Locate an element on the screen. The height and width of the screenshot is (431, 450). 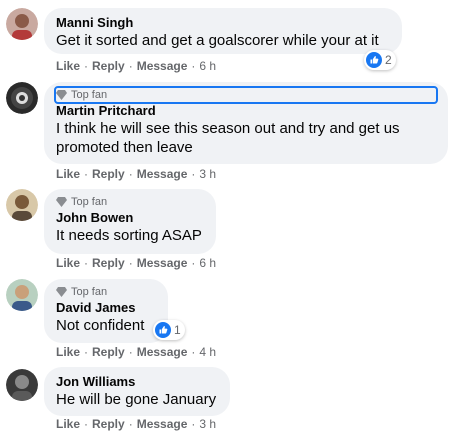
comment-bubble: Top fan John Bowen It needs sorting ASAP is located at coordinates (130, 221).